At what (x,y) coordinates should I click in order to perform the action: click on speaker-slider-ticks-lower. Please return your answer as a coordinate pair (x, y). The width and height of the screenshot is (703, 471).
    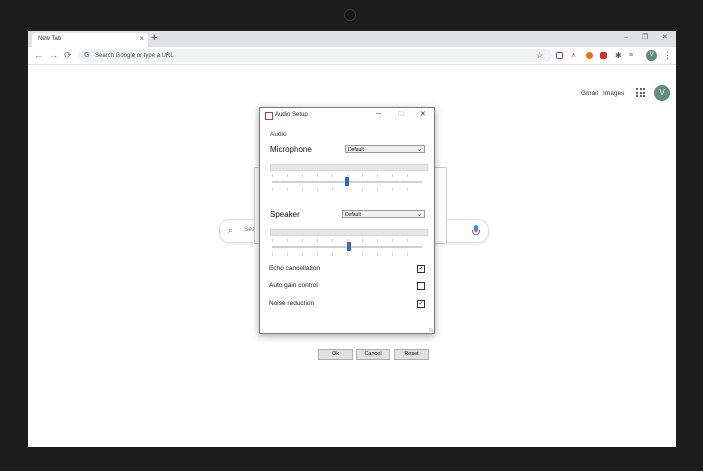
    Looking at the image, I should click on (347, 254).